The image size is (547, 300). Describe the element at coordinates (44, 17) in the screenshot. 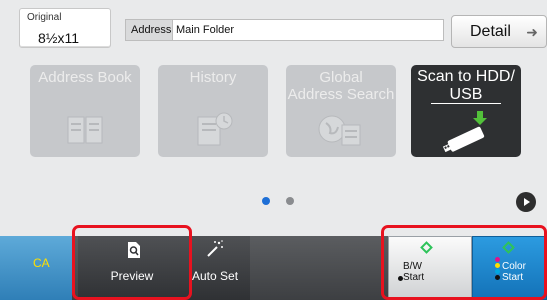

I see `original-label: Original` at that location.